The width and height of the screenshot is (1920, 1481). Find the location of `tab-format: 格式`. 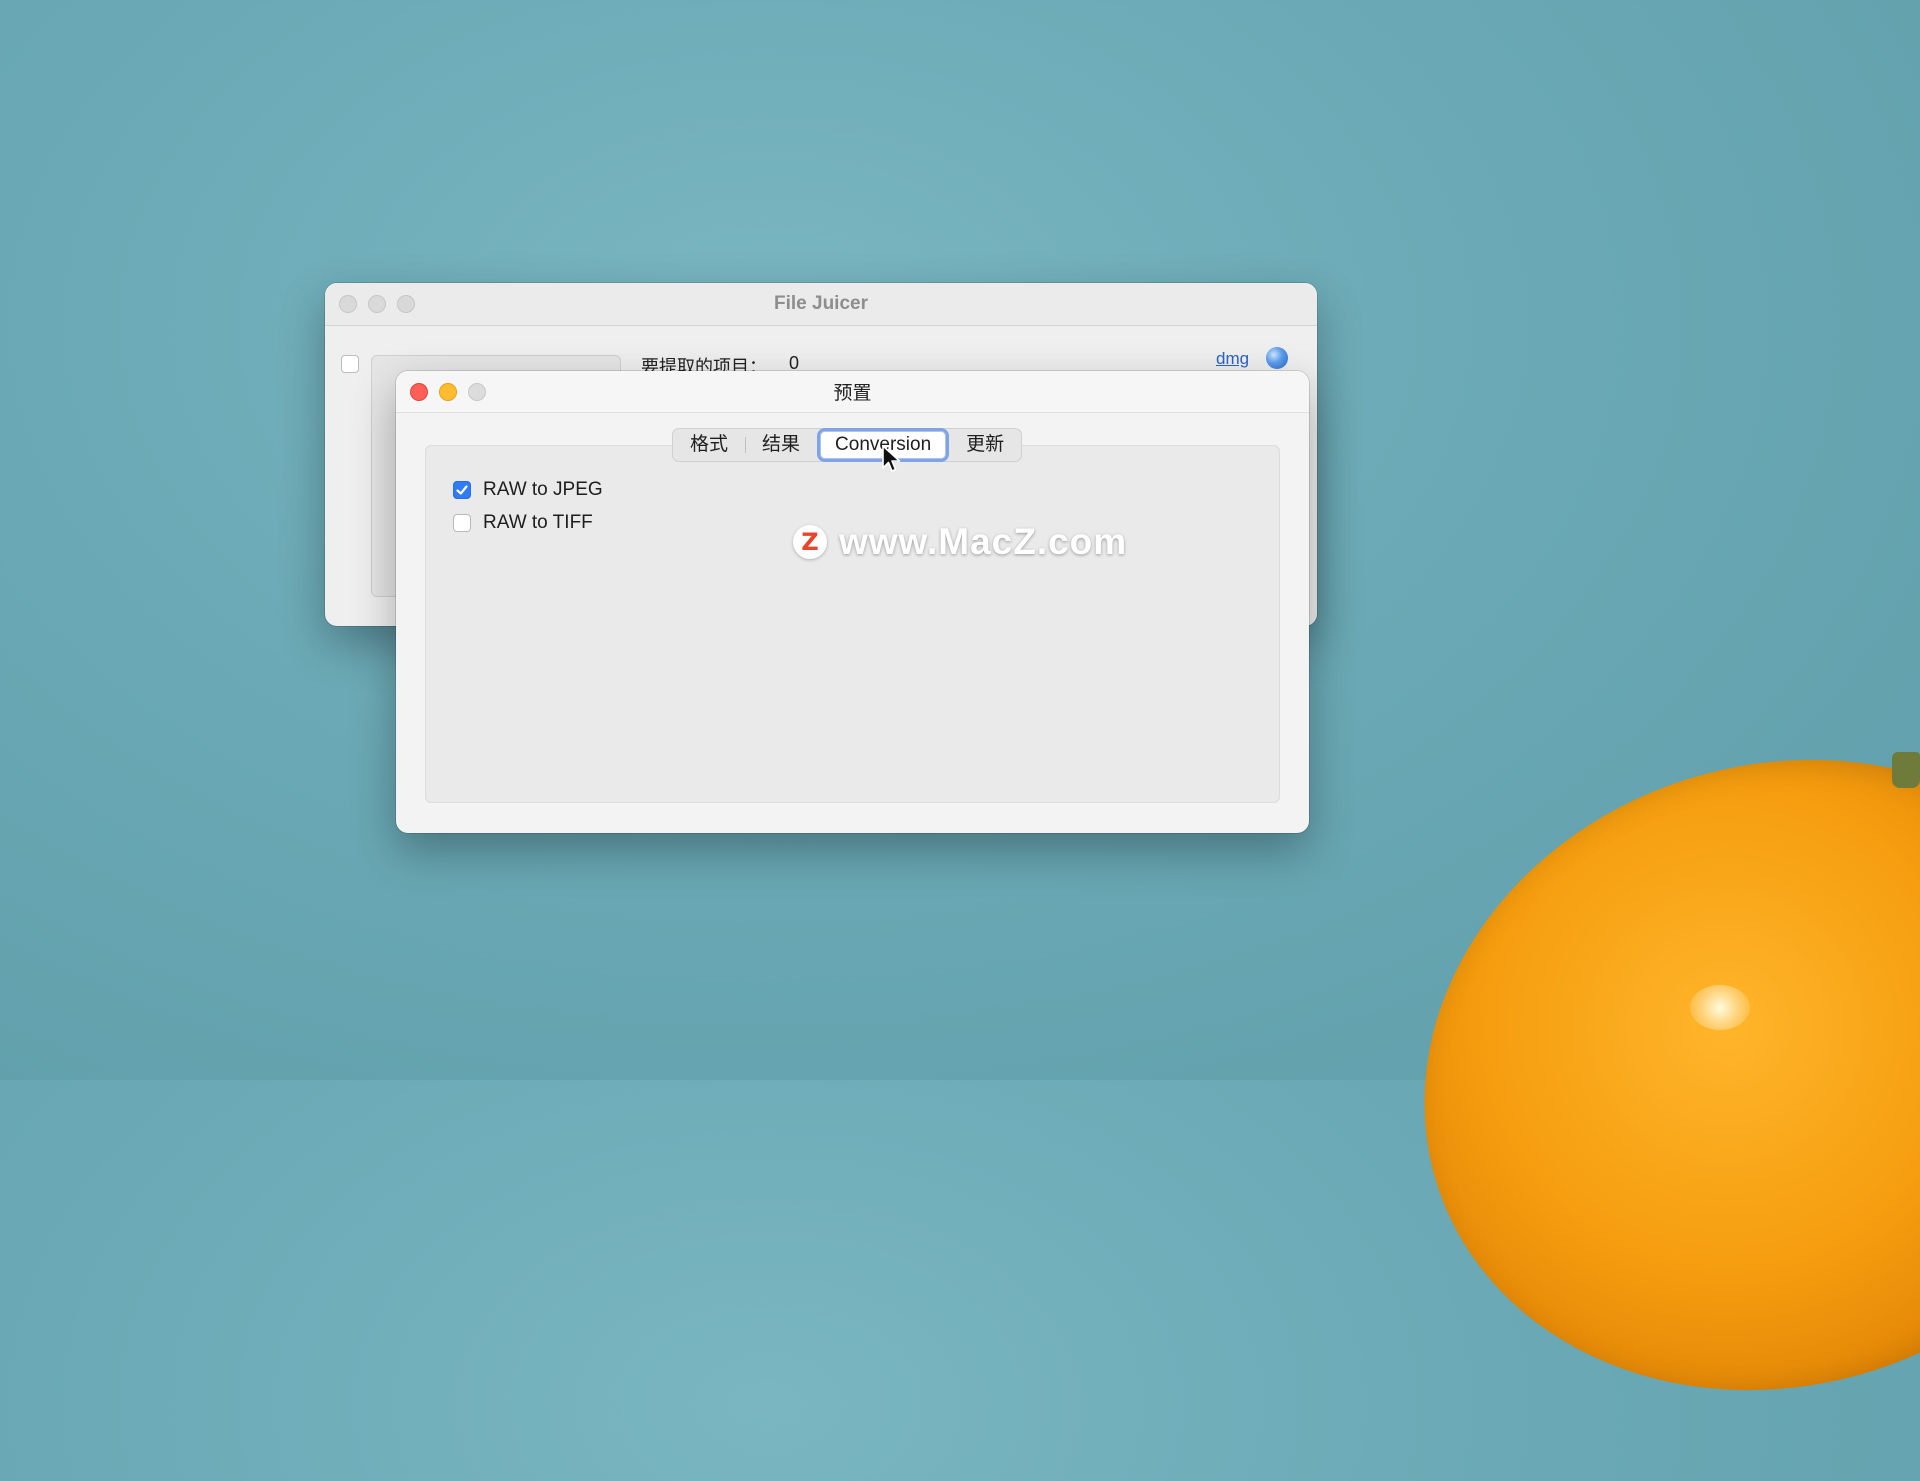

tab-format: 格式 is located at coordinates (709, 445).